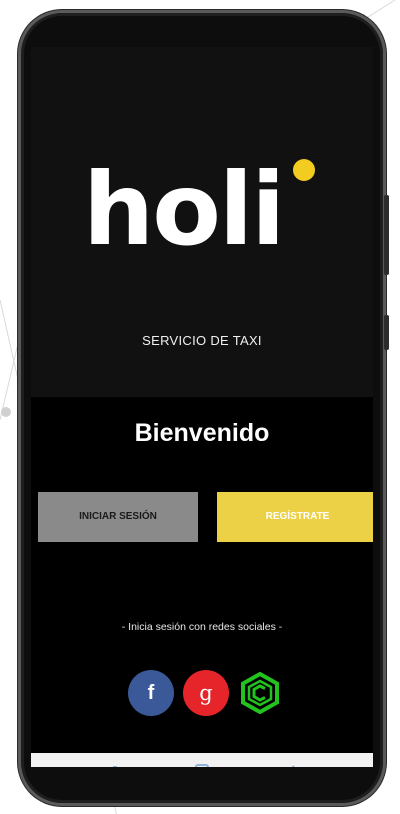  Describe the element at coordinates (304, 170) in the screenshot. I see `logo-accent-dot` at that location.